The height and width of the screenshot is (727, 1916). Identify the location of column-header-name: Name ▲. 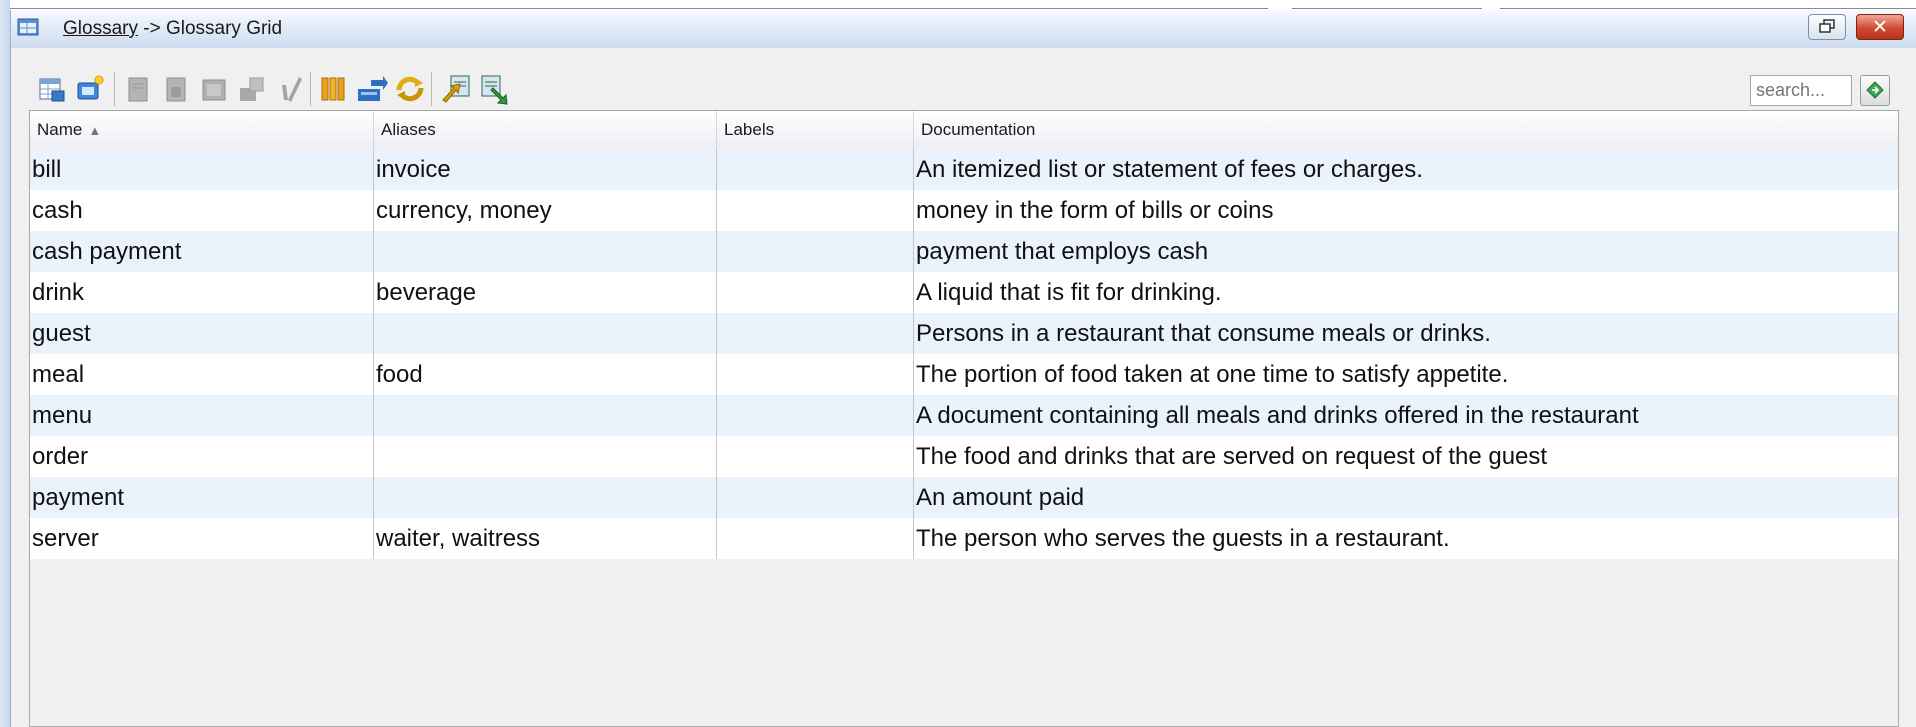
(202, 130).